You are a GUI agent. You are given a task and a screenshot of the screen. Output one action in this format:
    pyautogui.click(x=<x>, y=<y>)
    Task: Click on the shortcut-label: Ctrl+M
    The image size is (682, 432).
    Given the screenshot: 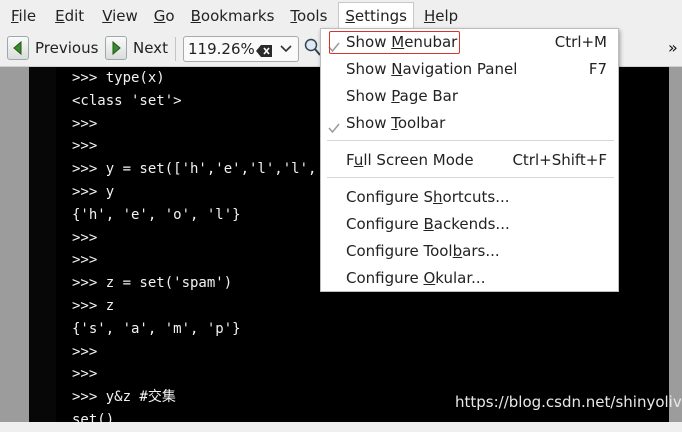 What is the action you would take?
    pyautogui.click(x=580, y=42)
    